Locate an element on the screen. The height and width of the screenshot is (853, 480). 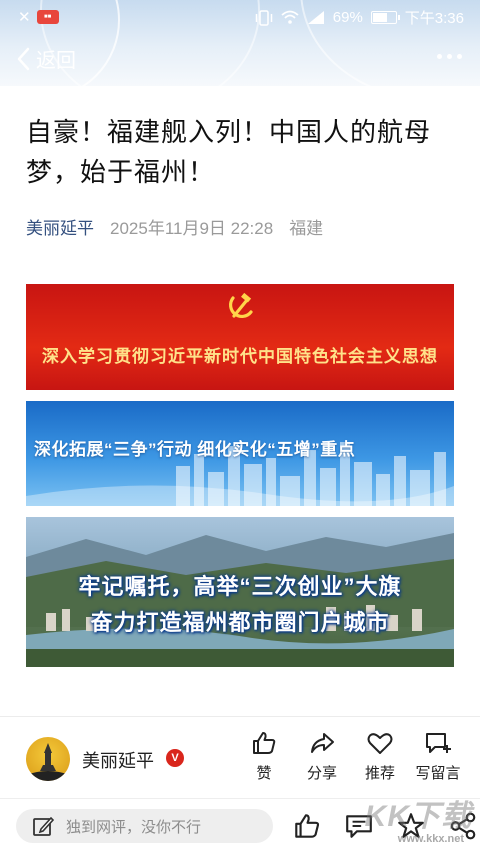
more-options-button is located at coordinates (449, 56).